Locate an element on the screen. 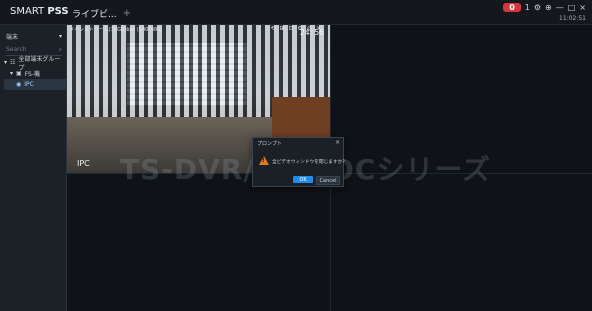 This screenshot has height=311, width=592. device-filter-label: 端末 is located at coordinates (12, 37).